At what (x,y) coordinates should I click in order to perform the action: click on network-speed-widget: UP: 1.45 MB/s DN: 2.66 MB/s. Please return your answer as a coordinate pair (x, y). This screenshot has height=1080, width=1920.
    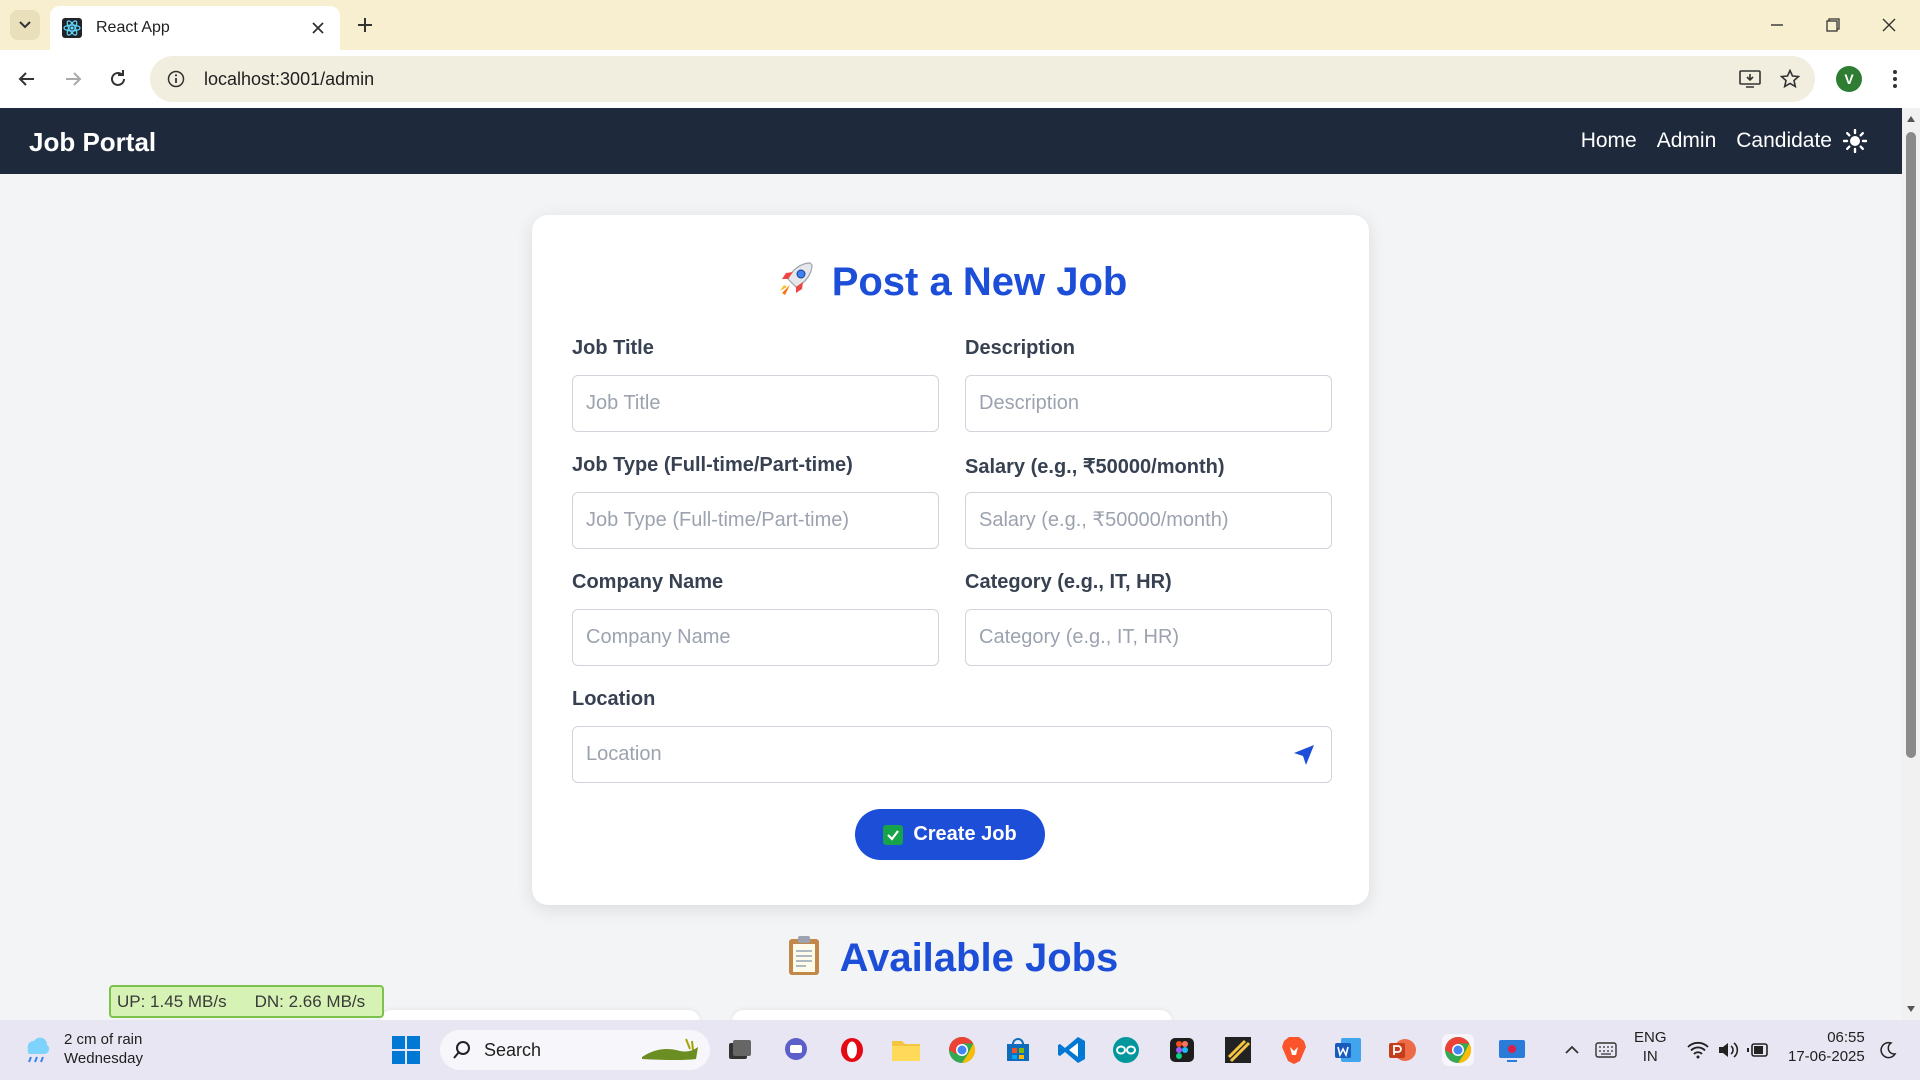
    Looking at the image, I should click on (246, 1001).